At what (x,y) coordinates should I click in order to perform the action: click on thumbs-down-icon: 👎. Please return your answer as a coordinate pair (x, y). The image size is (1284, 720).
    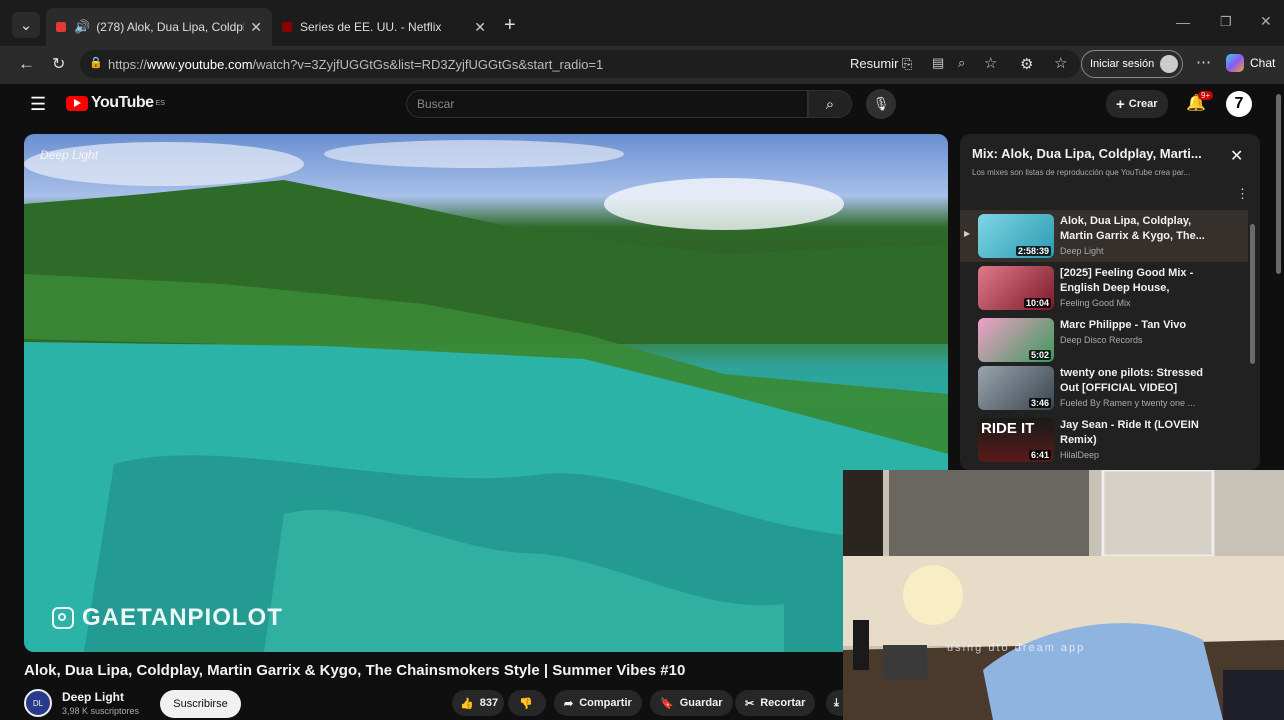
    Looking at the image, I should click on (526, 703).